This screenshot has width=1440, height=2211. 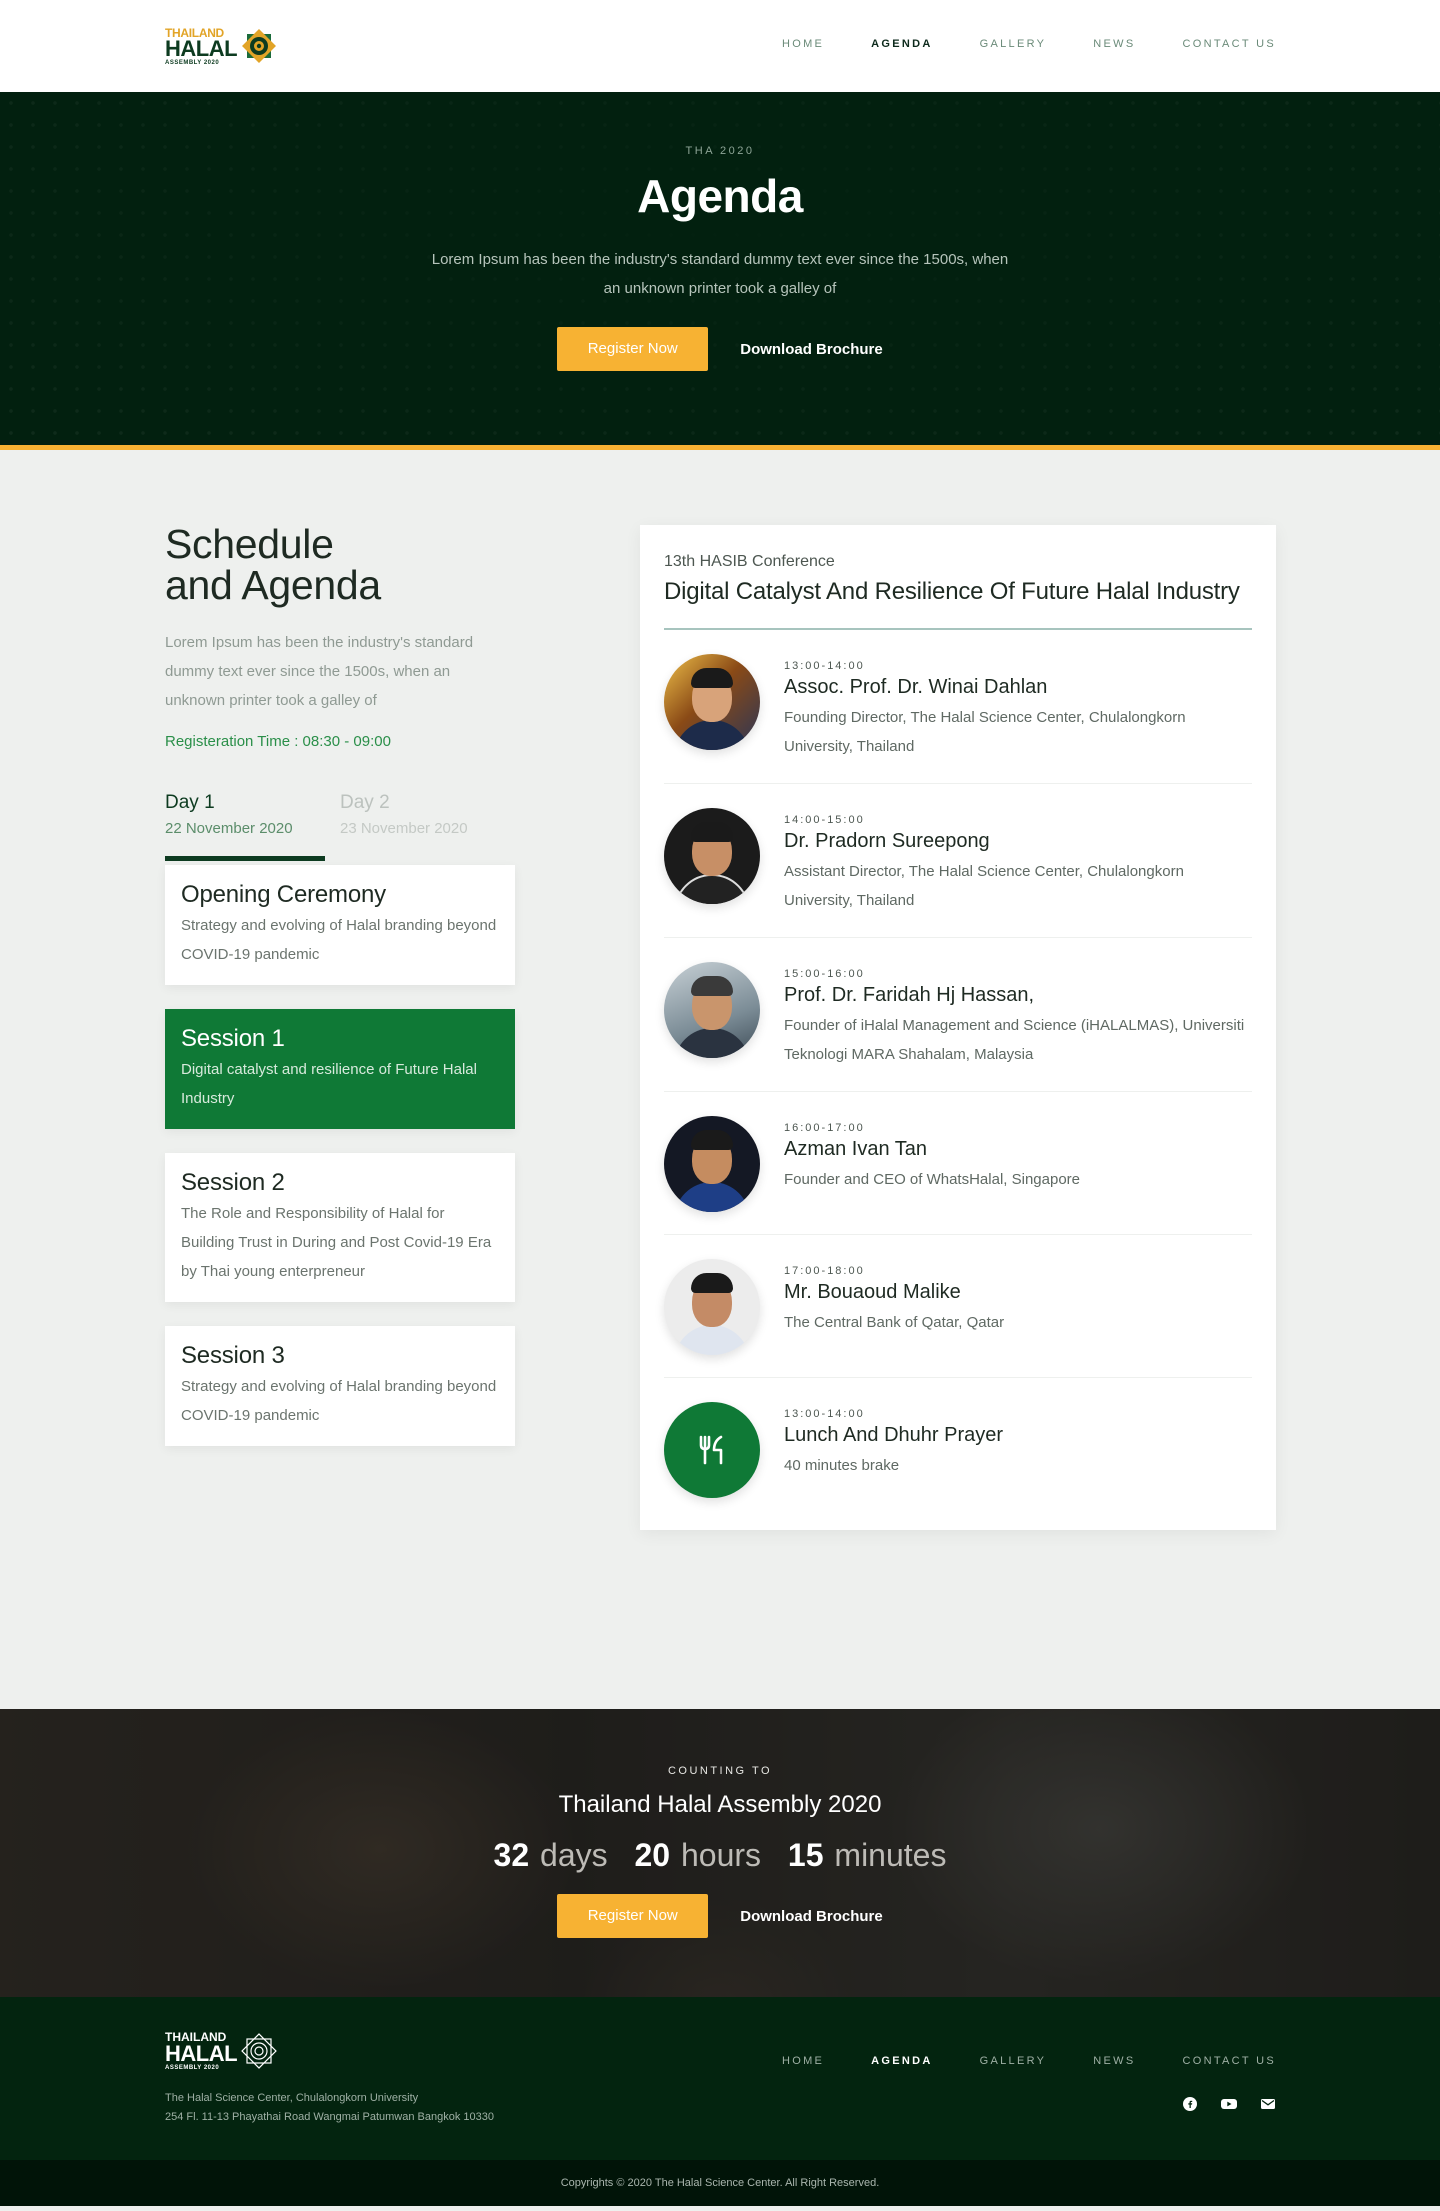 What do you see at coordinates (652, 1855) in the screenshot?
I see `hours-value: 20` at bounding box center [652, 1855].